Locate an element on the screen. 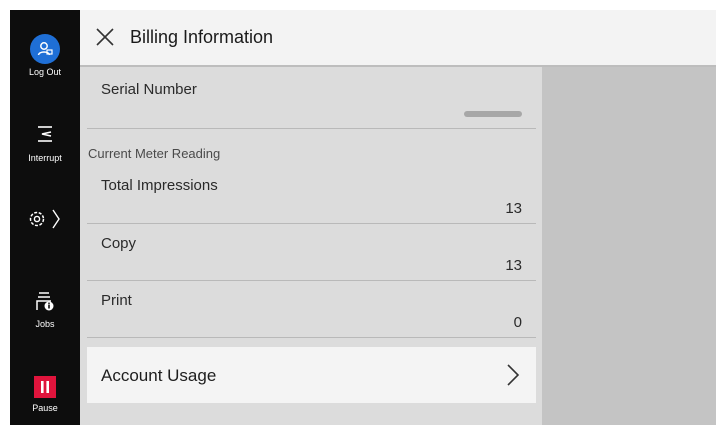  header: Billing Information is located at coordinates (398, 38).